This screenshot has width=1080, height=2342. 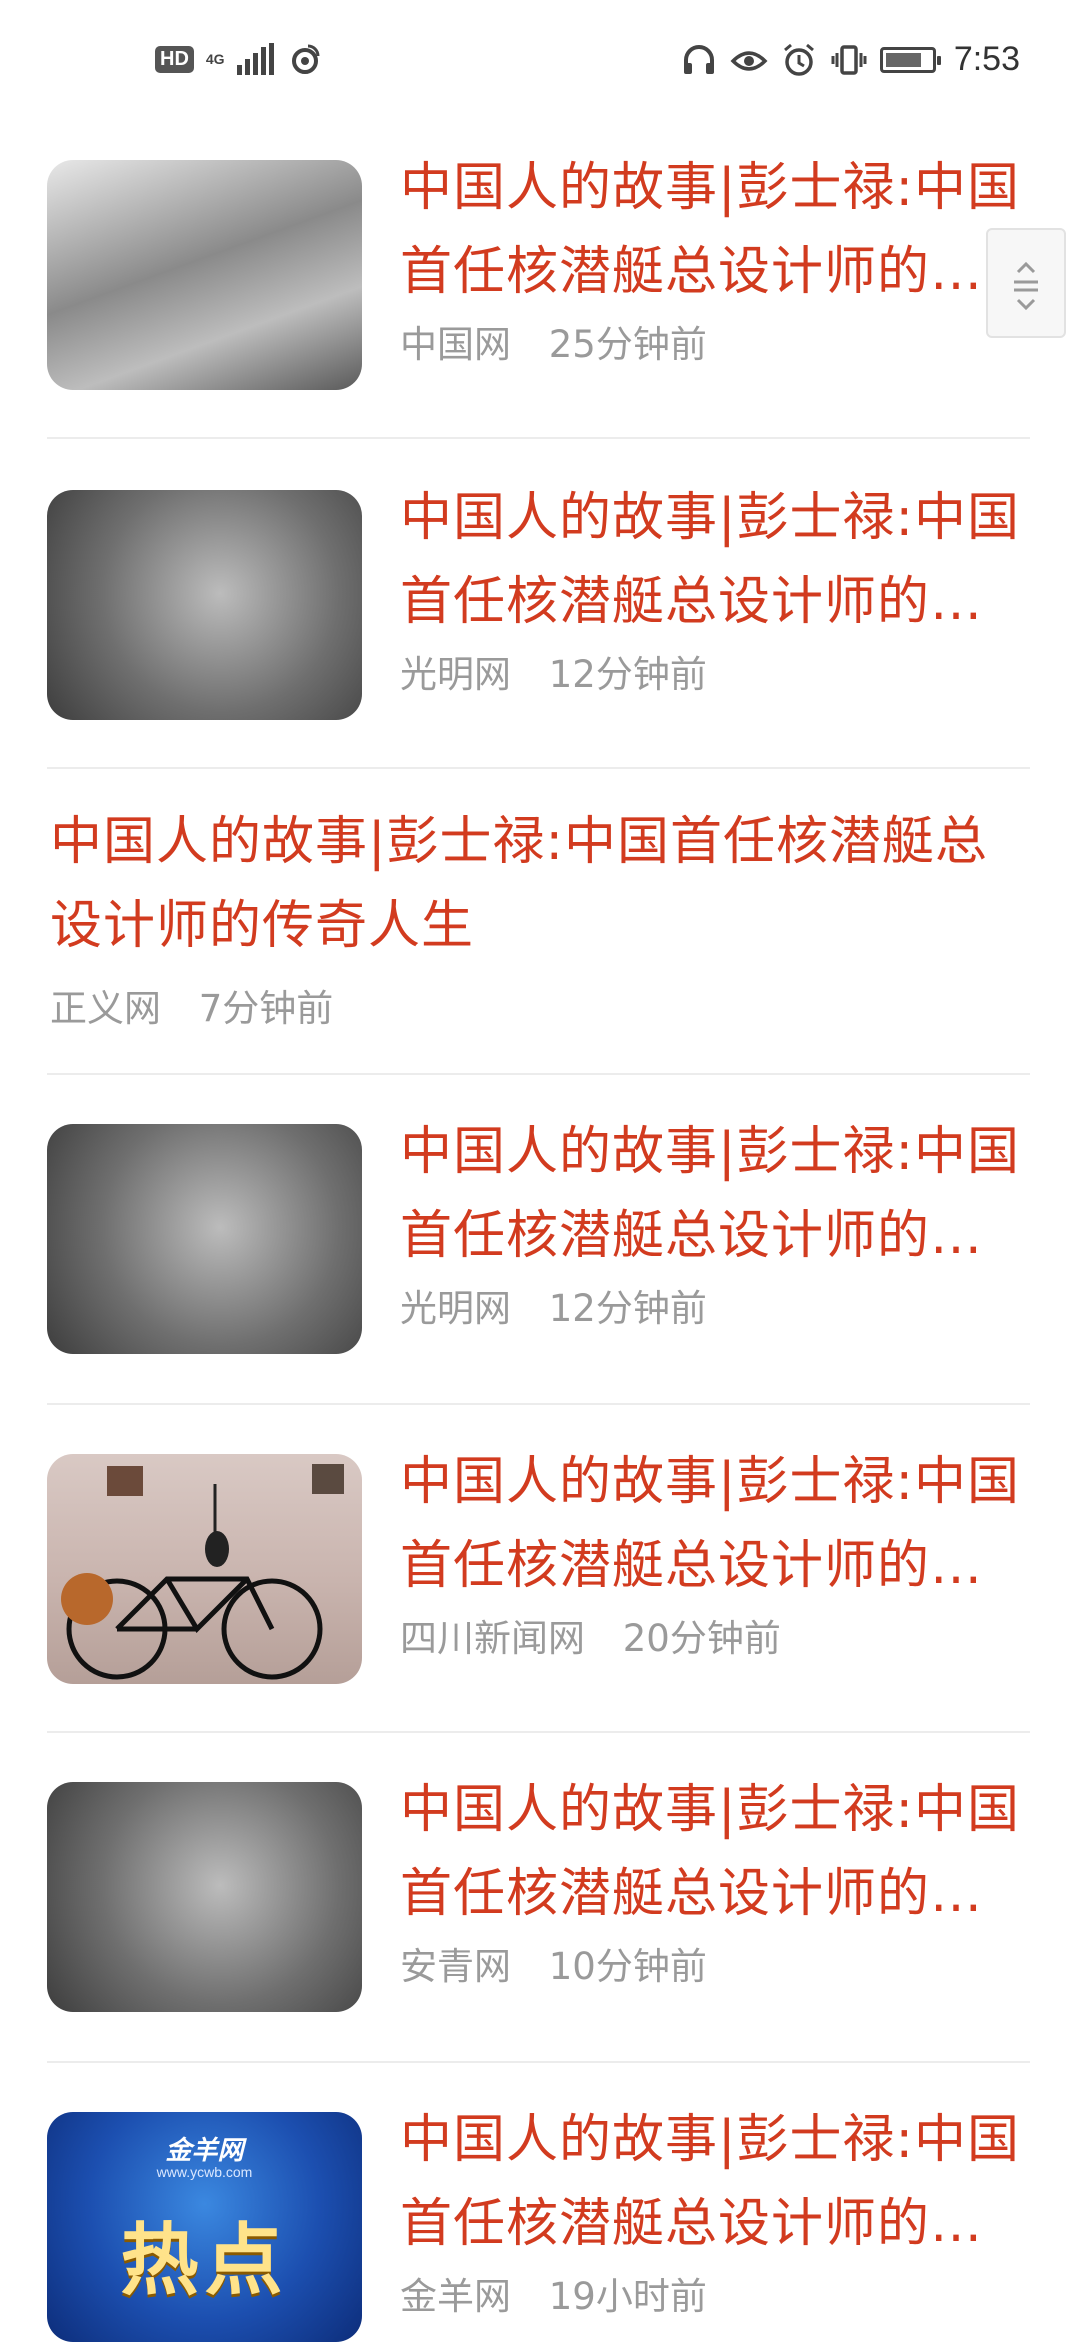 I want to click on news-meta: 中国网 25分钟前, so click(x=553, y=341).